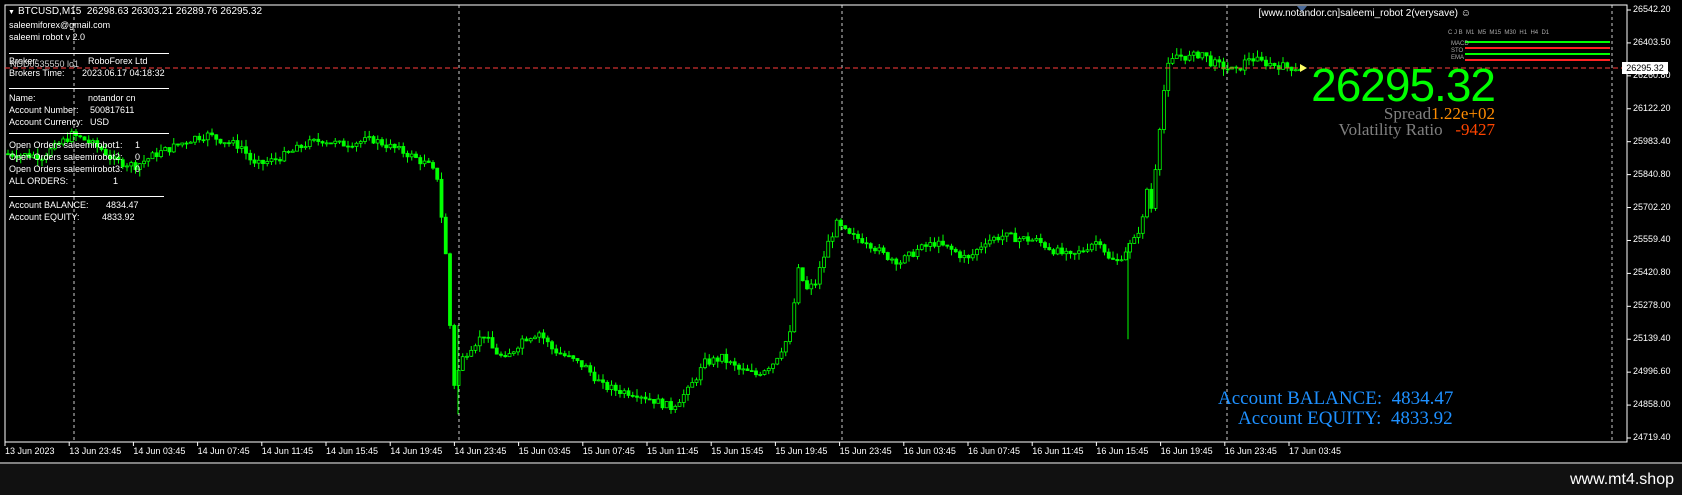 This screenshot has width=1682, height=495. Describe the element at coordinates (1652, 107) in the screenshot. I see `price-axis-label: 26122.20` at that location.